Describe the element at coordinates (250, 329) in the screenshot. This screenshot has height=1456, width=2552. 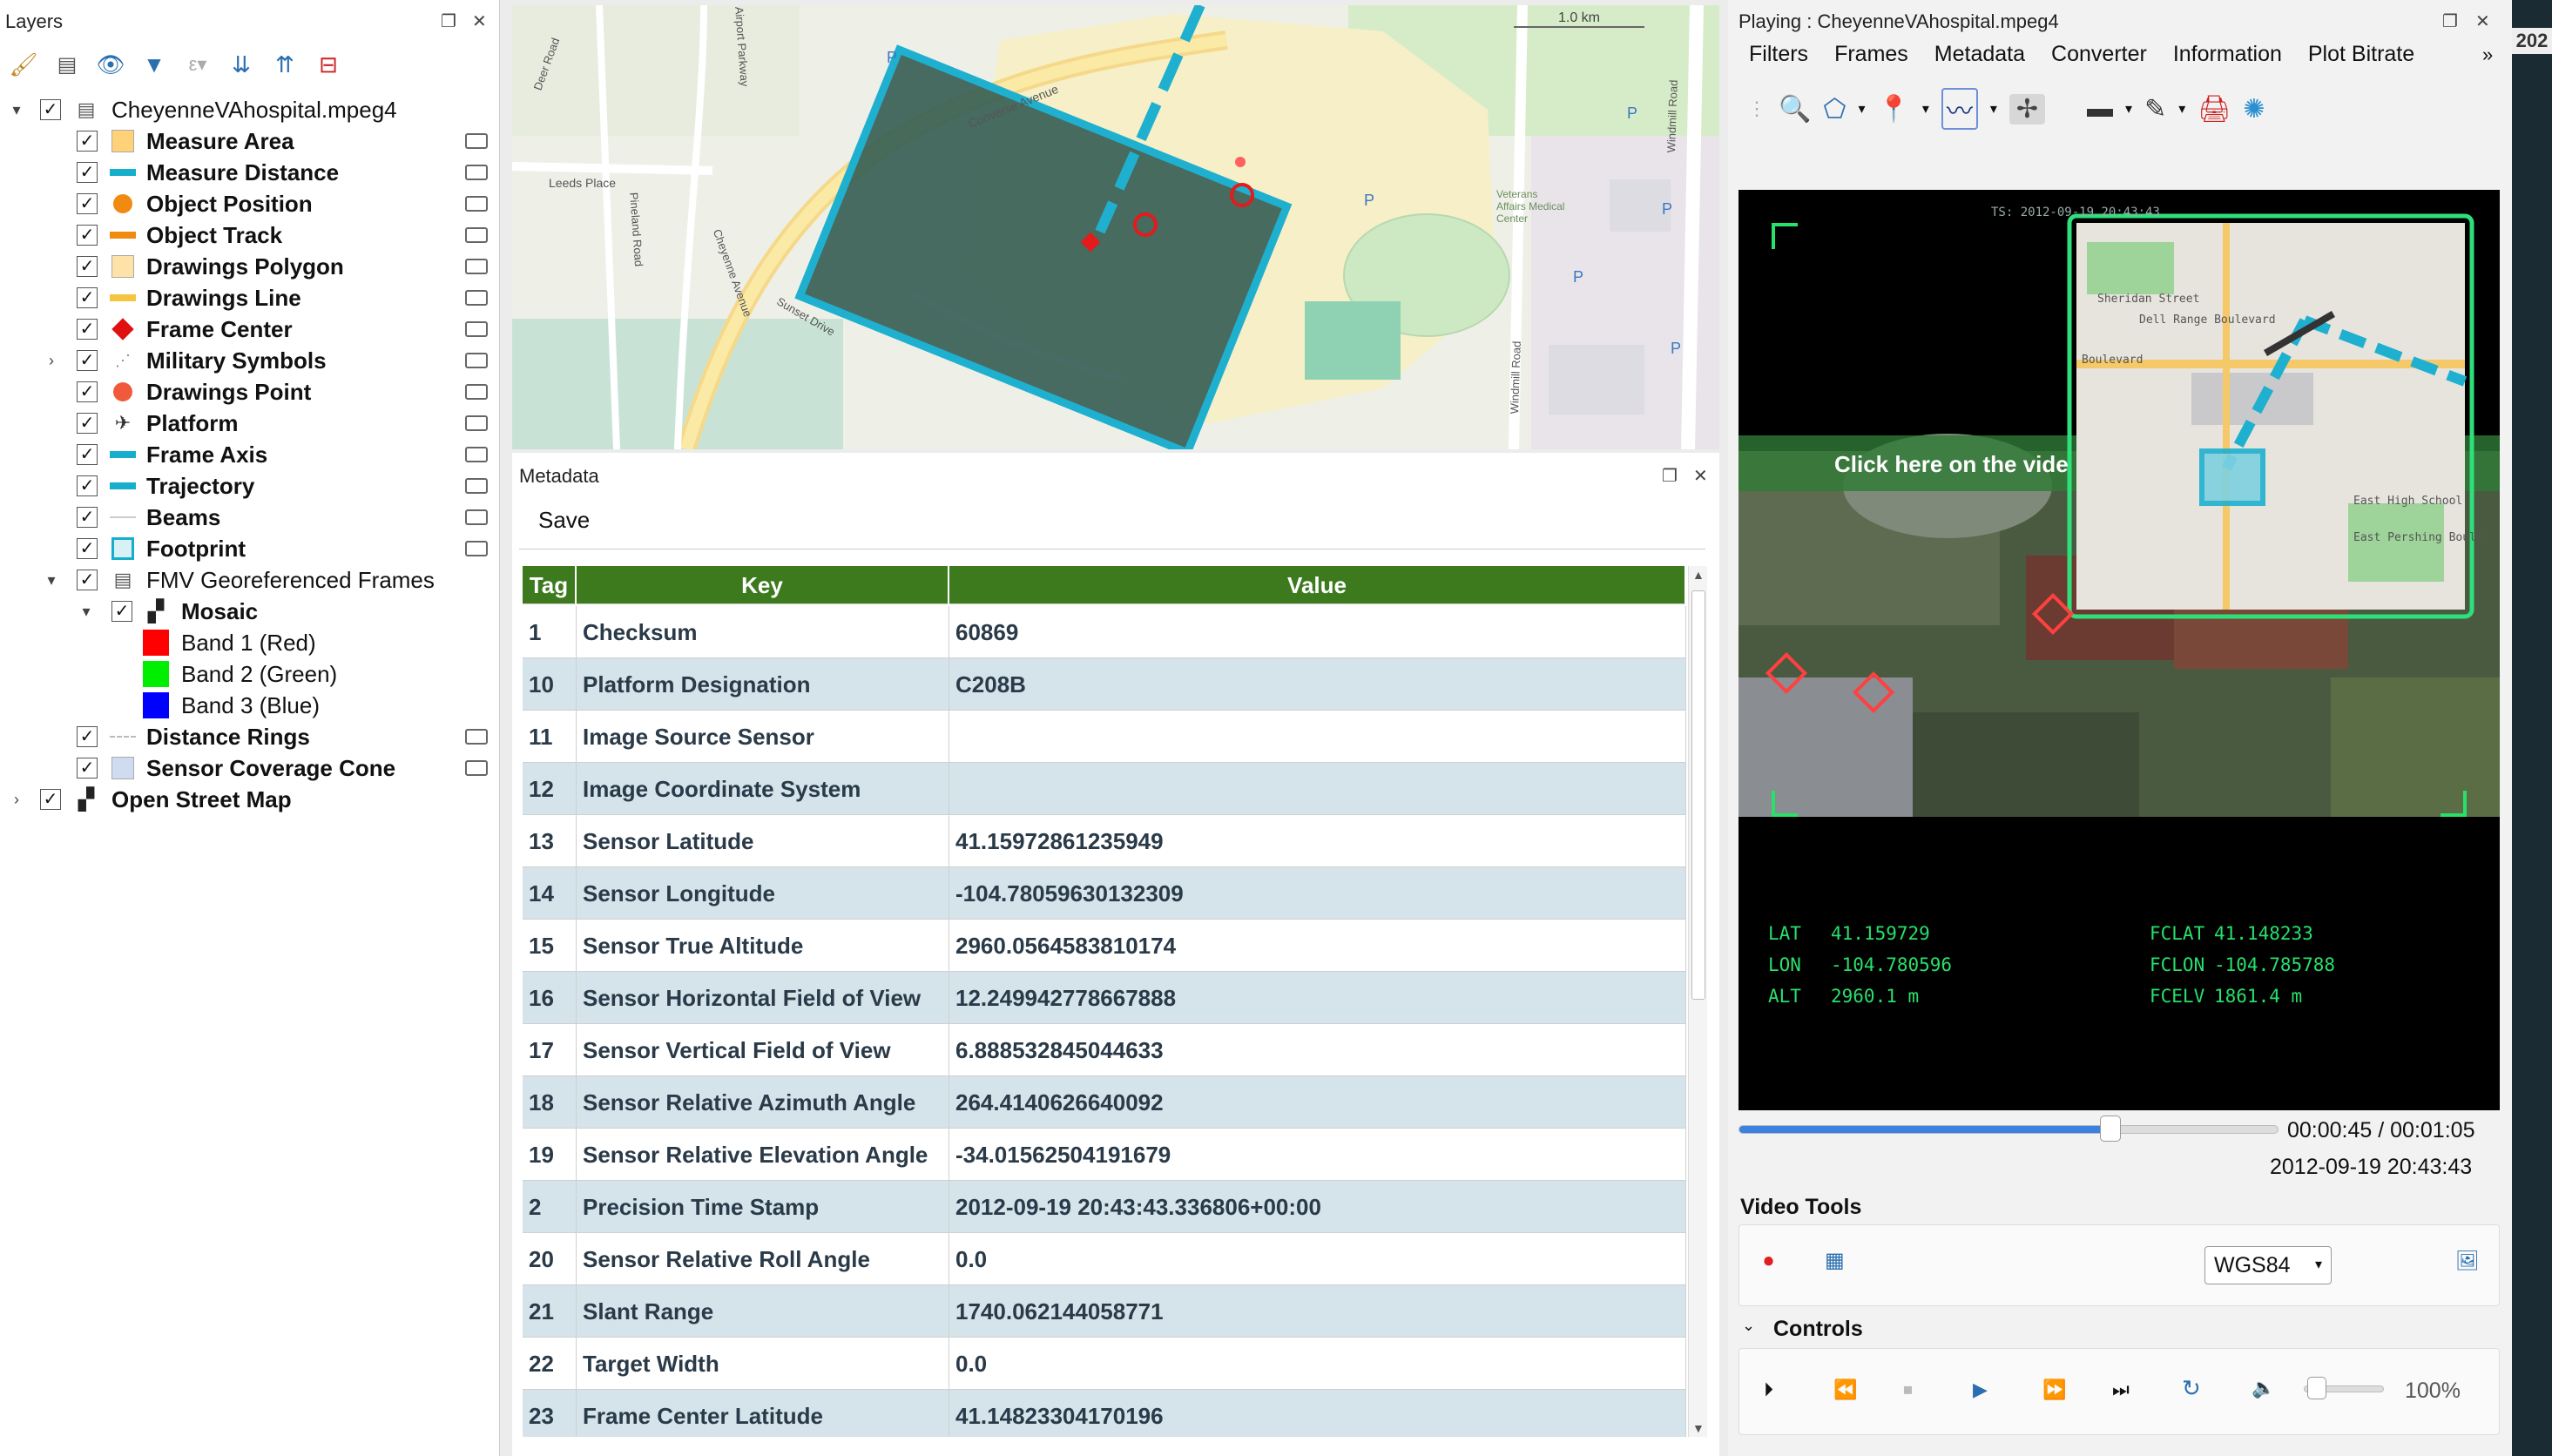
I see `layer-item: ✓ Frame Center` at that location.